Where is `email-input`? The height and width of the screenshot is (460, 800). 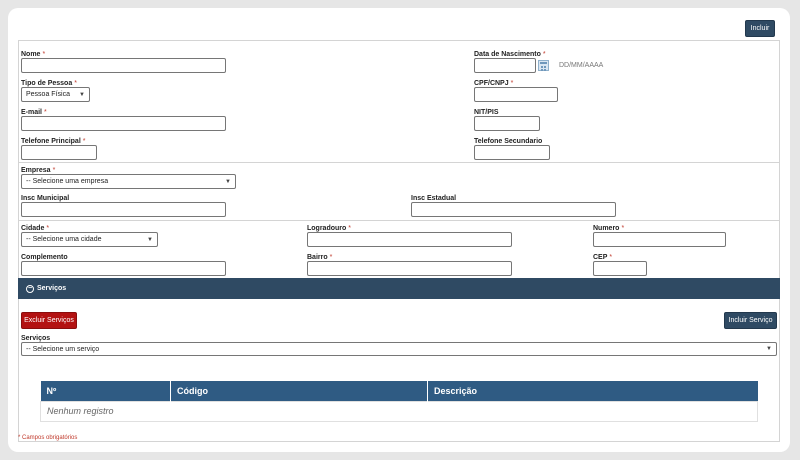 email-input is located at coordinates (123, 123).